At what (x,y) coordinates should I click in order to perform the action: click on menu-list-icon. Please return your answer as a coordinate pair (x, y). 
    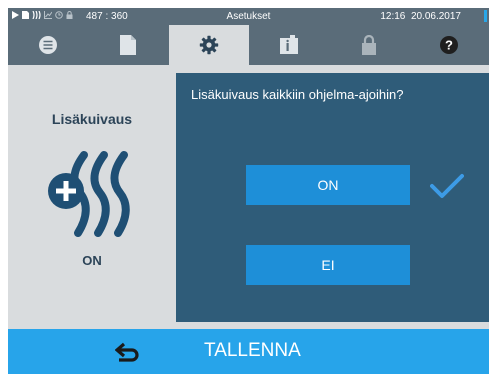
    Looking at the image, I should click on (48, 45).